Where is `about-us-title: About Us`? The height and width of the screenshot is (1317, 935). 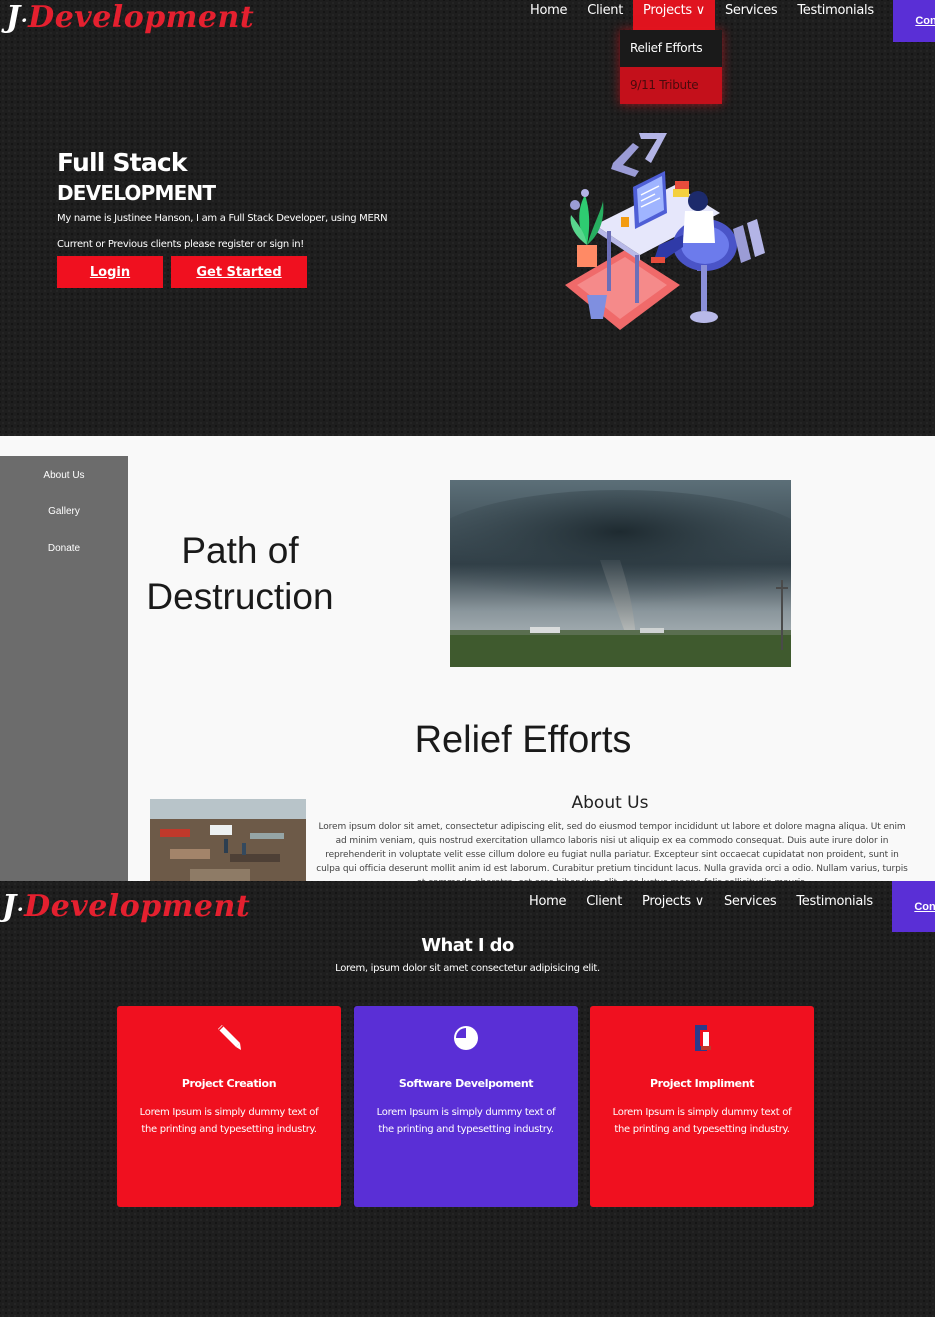
about-us-title: About Us is located at coordinates (610, 803).